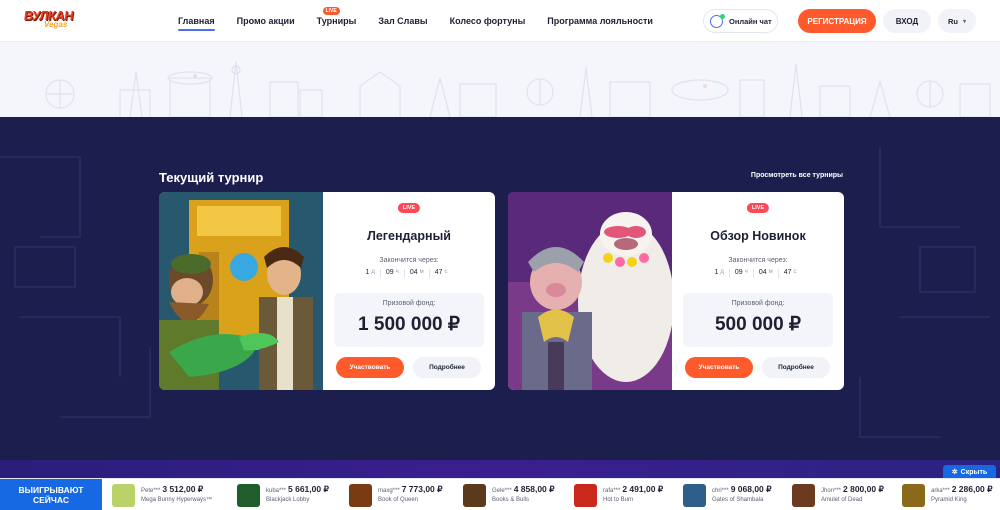  I want to click on tournament-art, so click(241, 291).